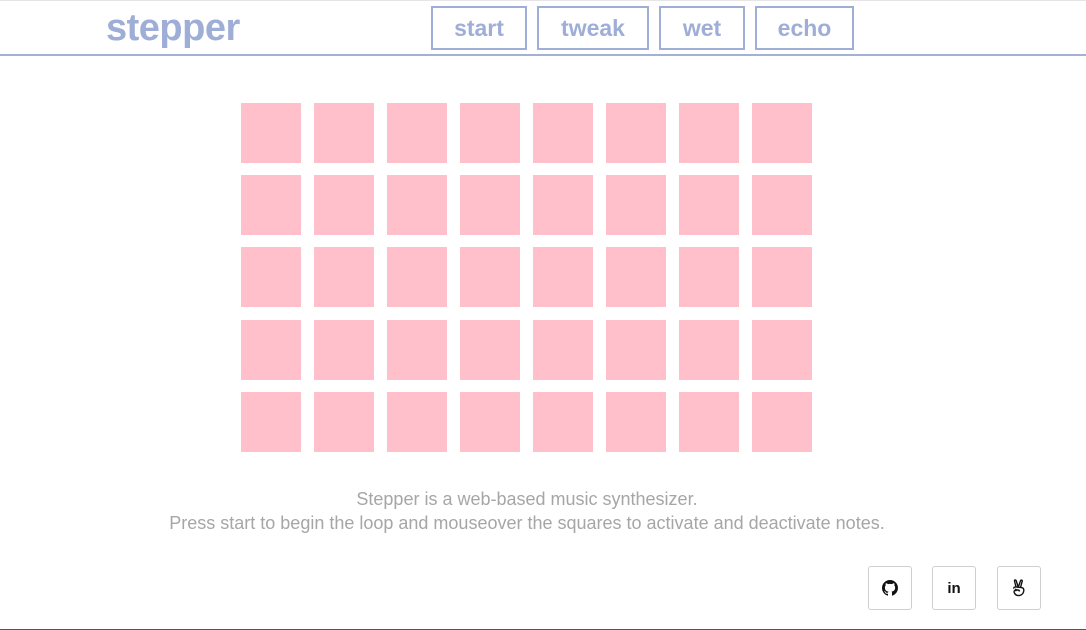 This screenshot has height=630, width=1086. I want to click on angellist-link, so click(1019, 588).